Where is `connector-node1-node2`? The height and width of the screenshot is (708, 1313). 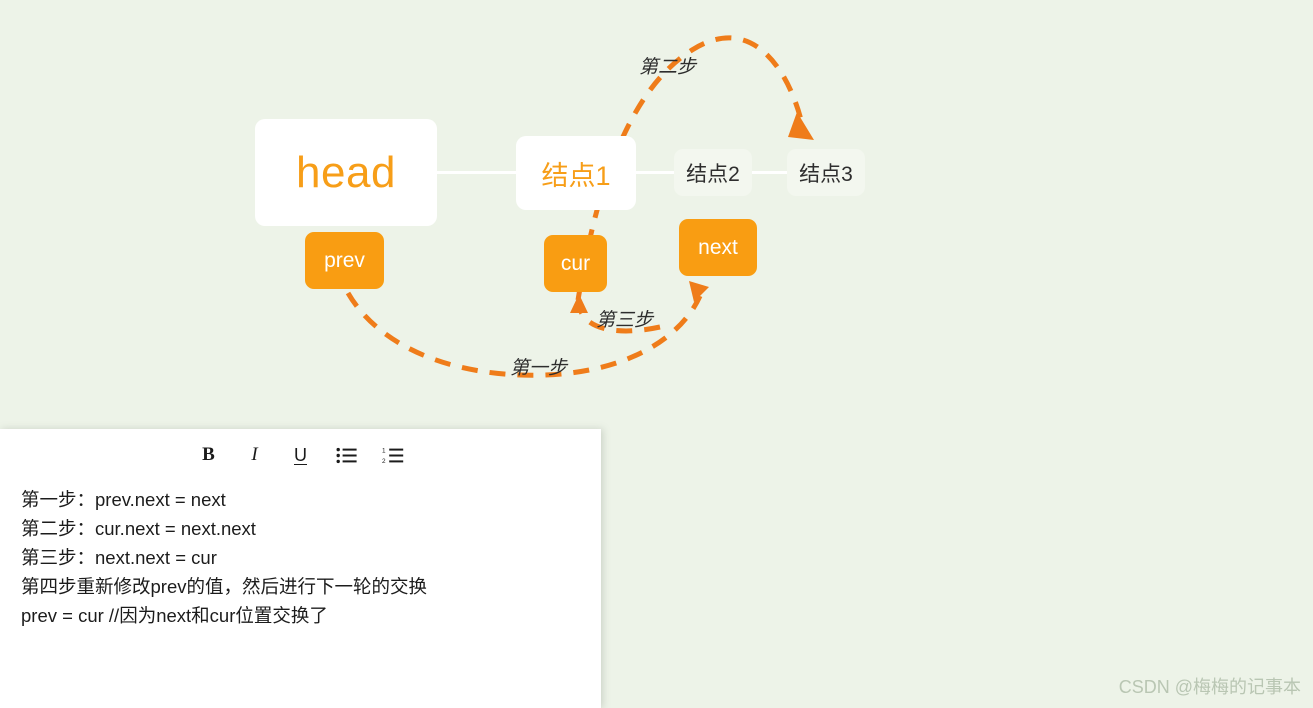
connector-node1-node2 is located at coordinates (655, 172).